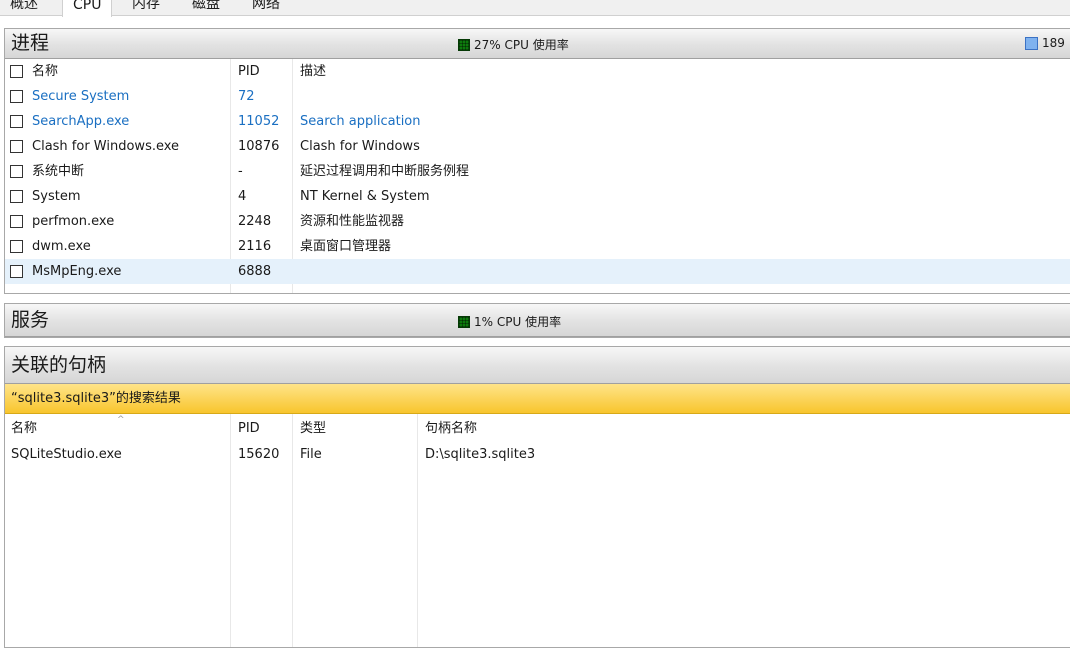  Describe the element at coordinates (311, 454) in the screenshot. I see `handle-type: File` at that location.